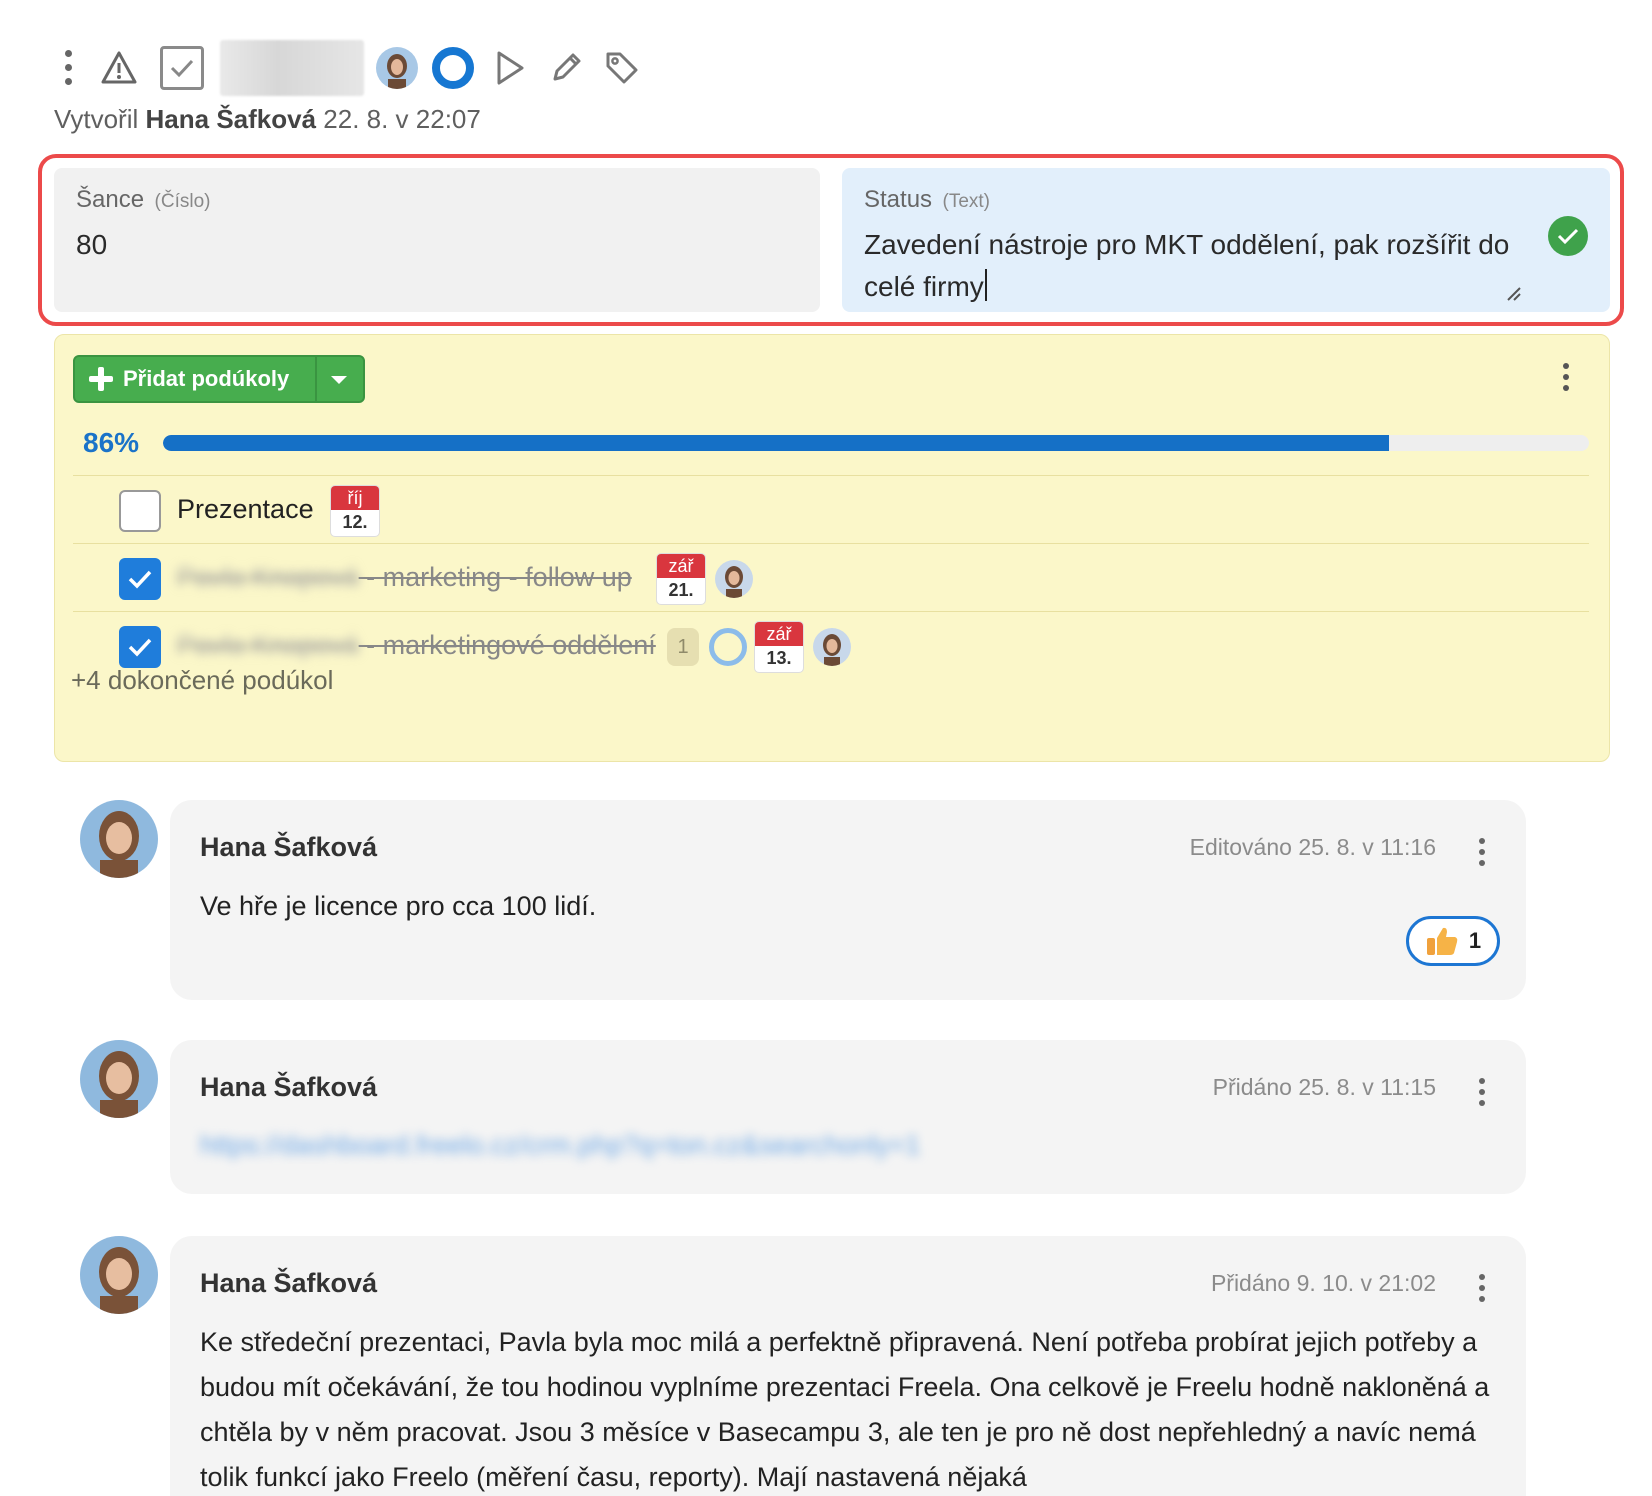 The image size is (1652, 1496). I want to click on plus-icon, so click(101, 379).